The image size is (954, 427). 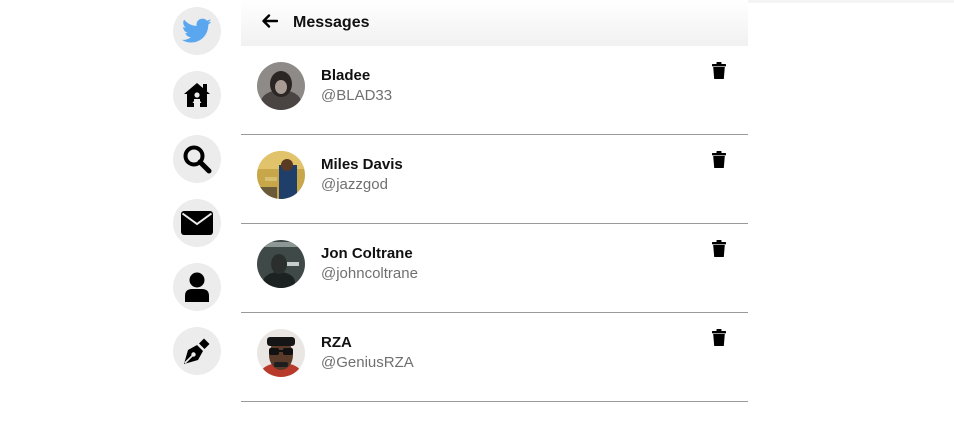 I want to click on sidebar-item-home-logo, so click(x=197, y=31).